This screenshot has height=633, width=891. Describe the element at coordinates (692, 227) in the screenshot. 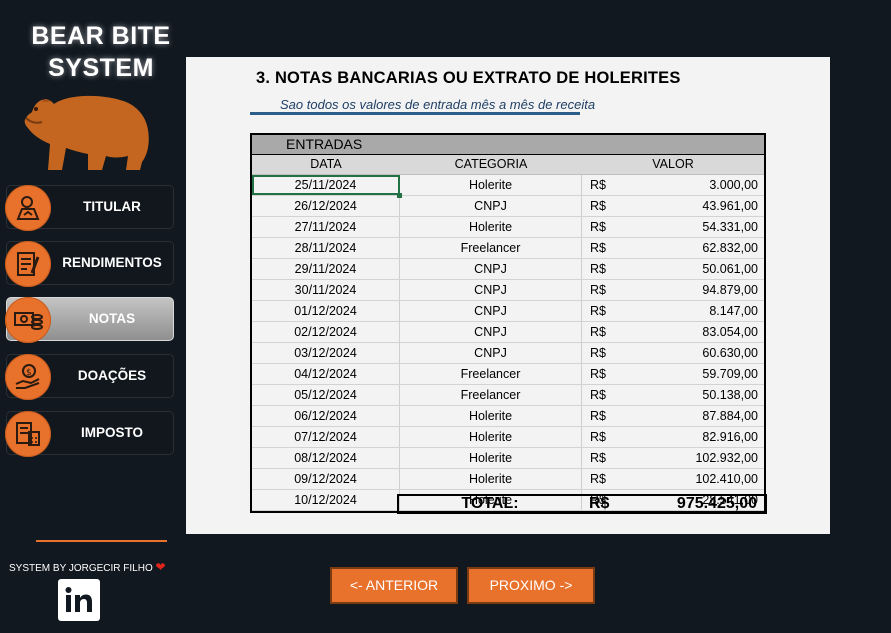

I see `value-cell: 54.331,00` at that location.